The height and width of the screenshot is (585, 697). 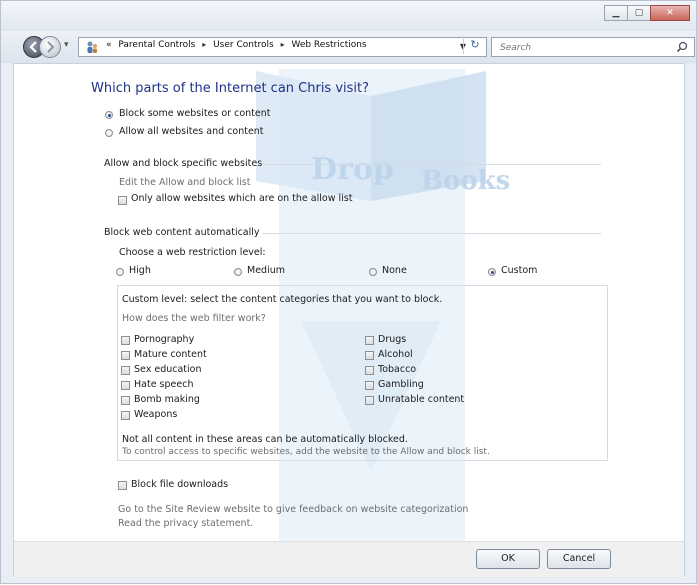 I want to click on level-none-label: None, so click(x=394, y=270).